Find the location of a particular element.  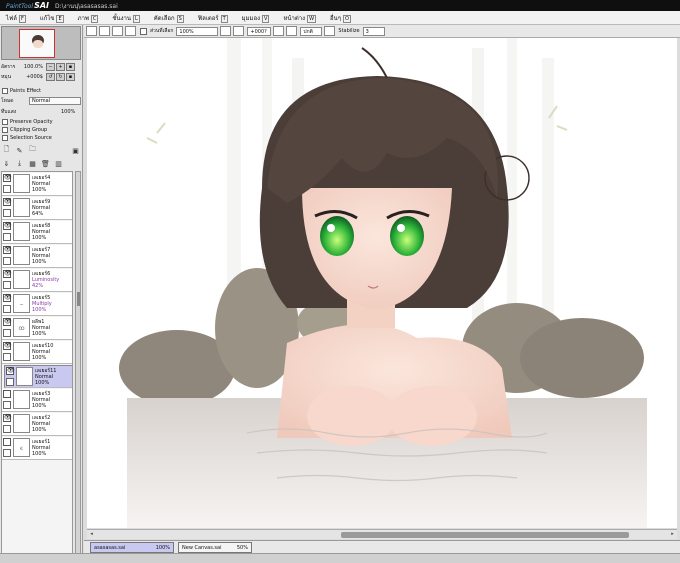

zoom-out-tool is located at coordinates (226, 31).